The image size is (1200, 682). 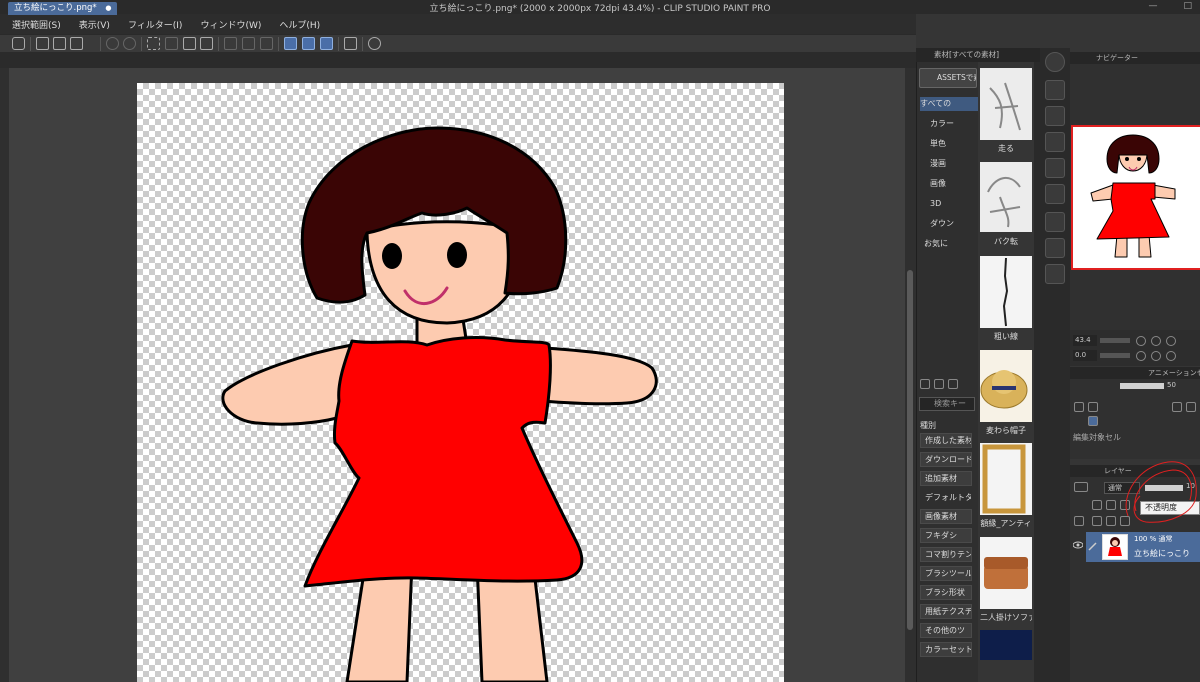 I want to click on animation-cel-header: アニメーションセル, so click(x=1135, y=373).